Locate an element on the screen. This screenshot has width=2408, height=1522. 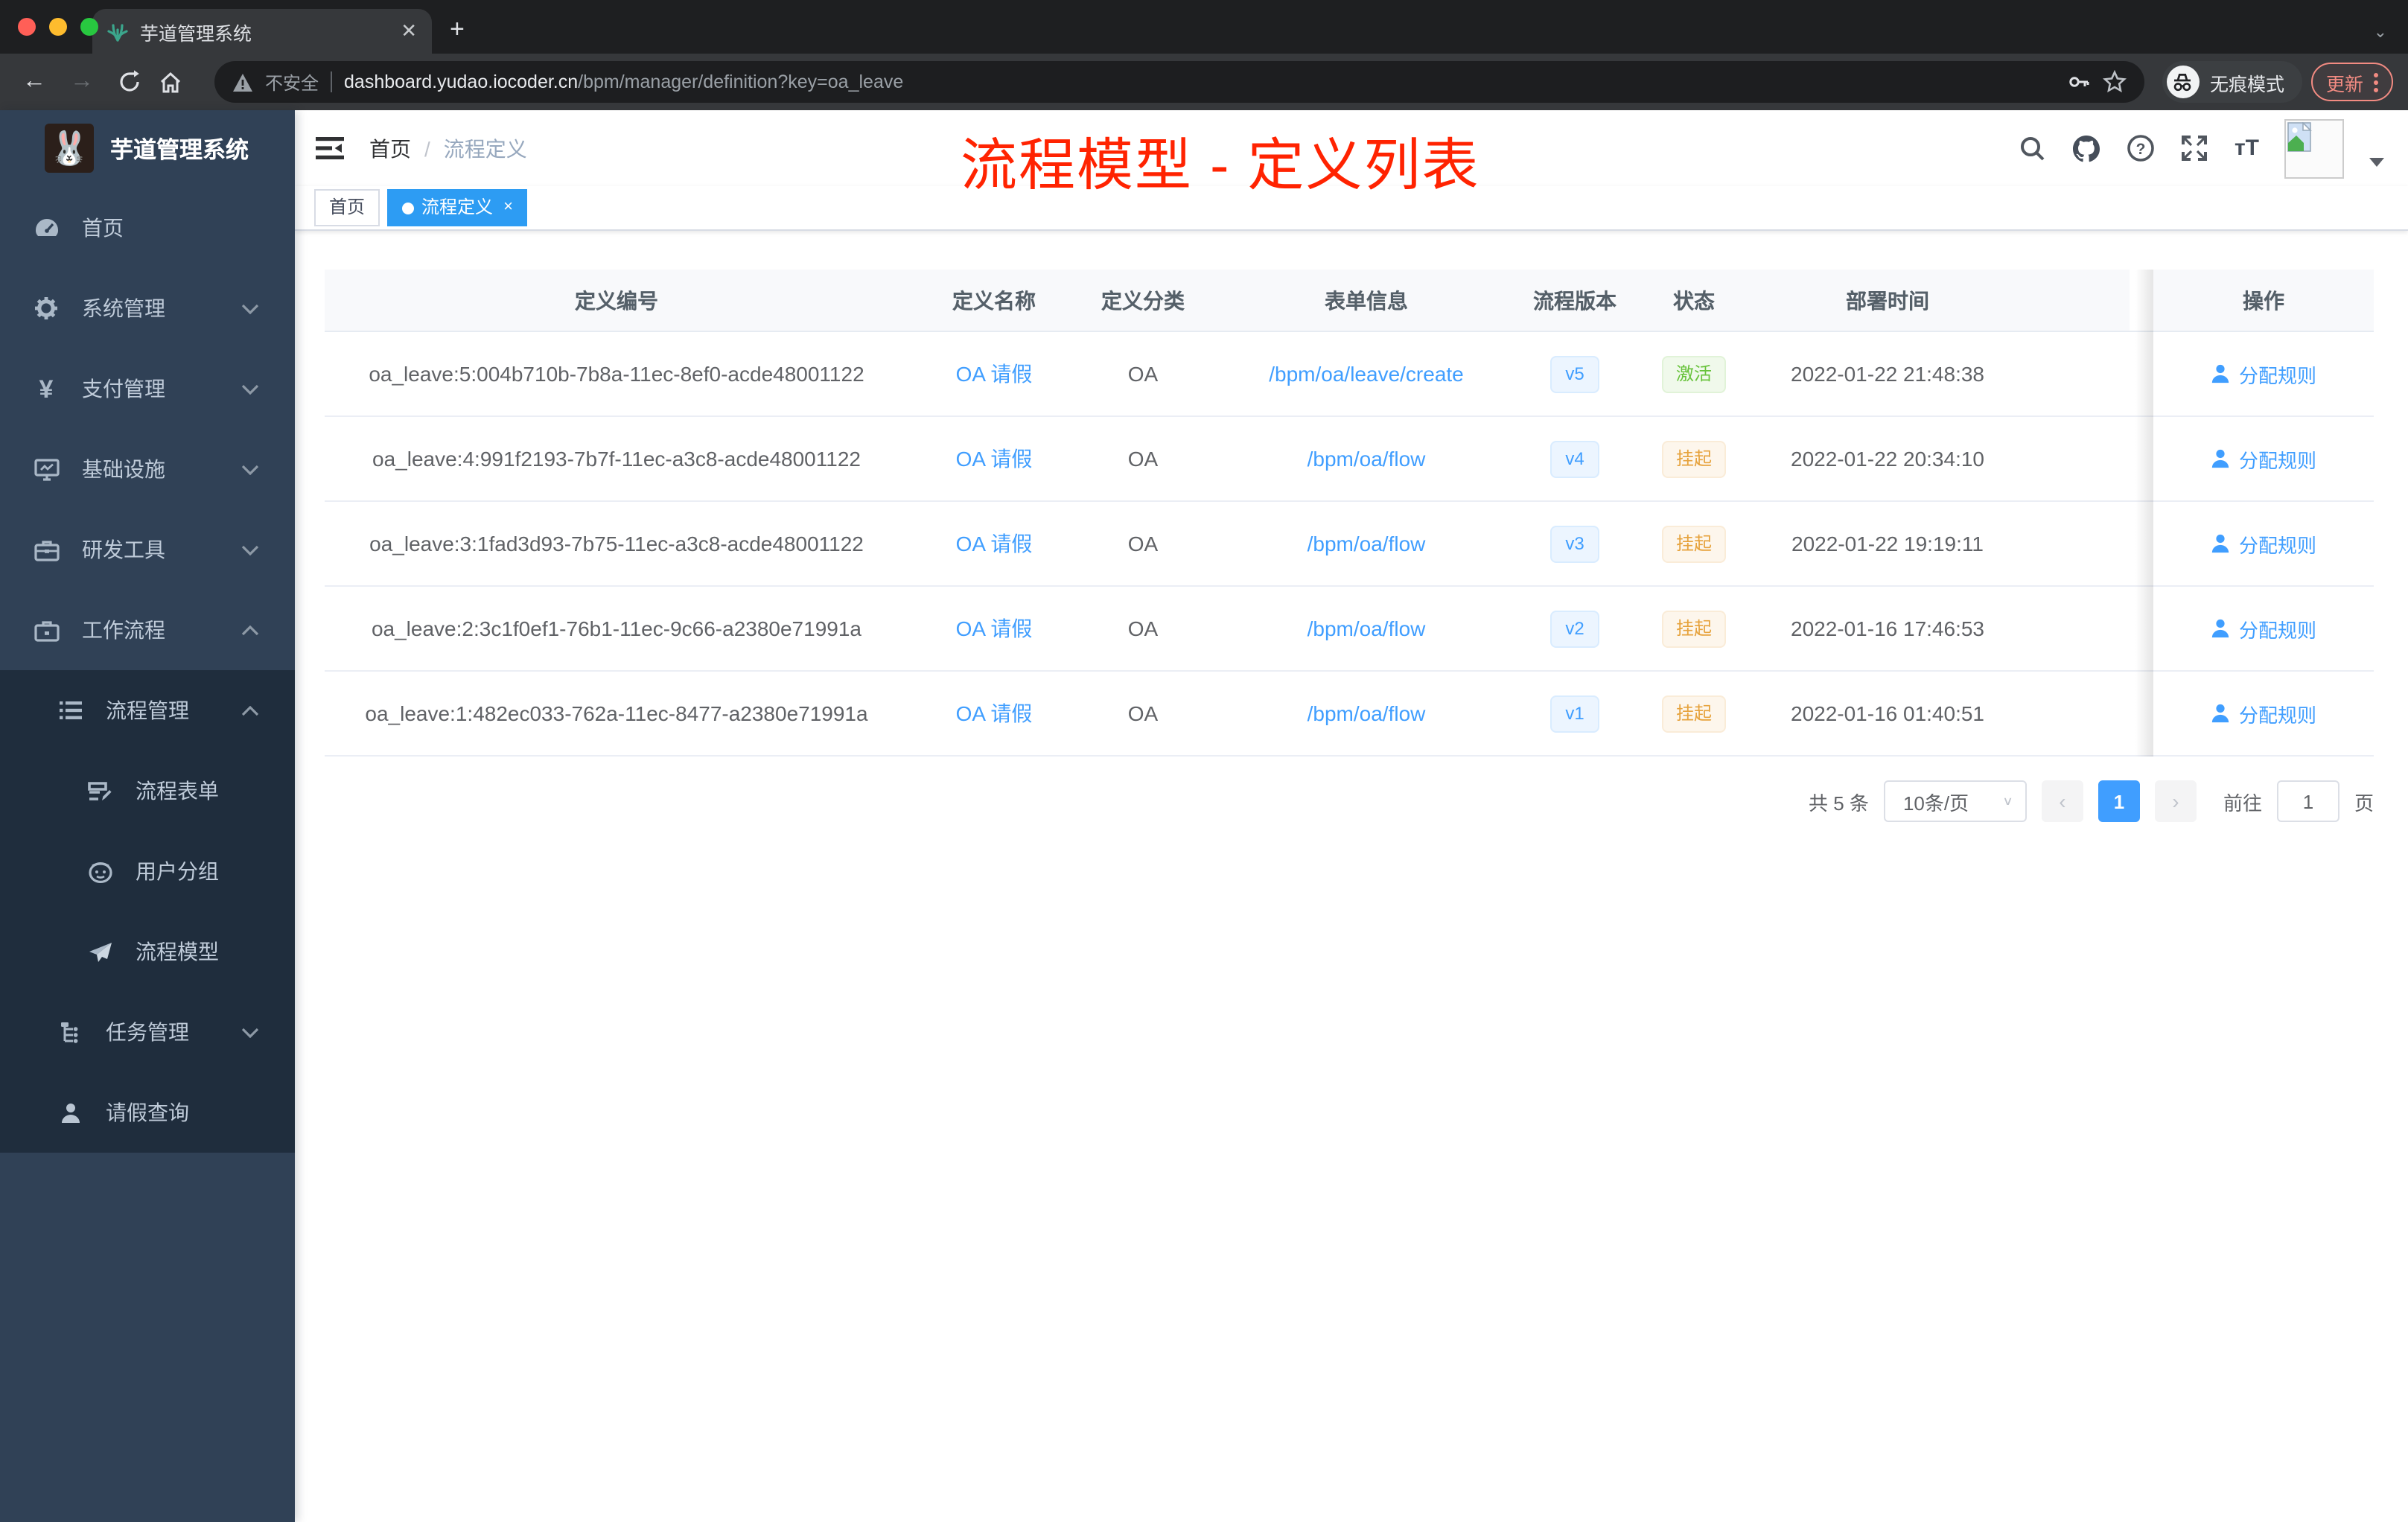
tag-active-definition: 流程定义 × is located at coordinates (457, 207).